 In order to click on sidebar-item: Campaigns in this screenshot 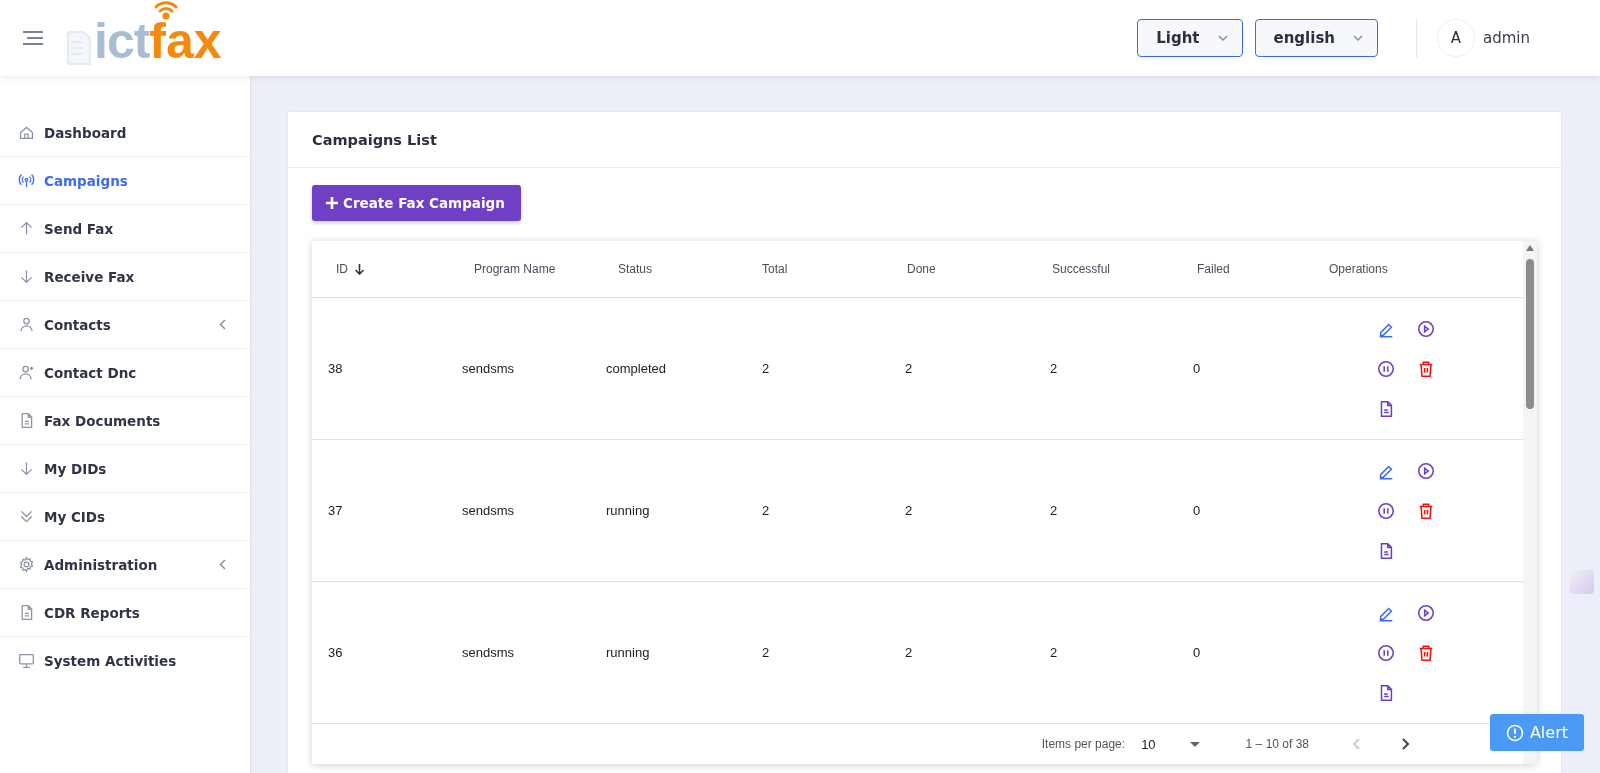, I will do `click(125, 181)`.